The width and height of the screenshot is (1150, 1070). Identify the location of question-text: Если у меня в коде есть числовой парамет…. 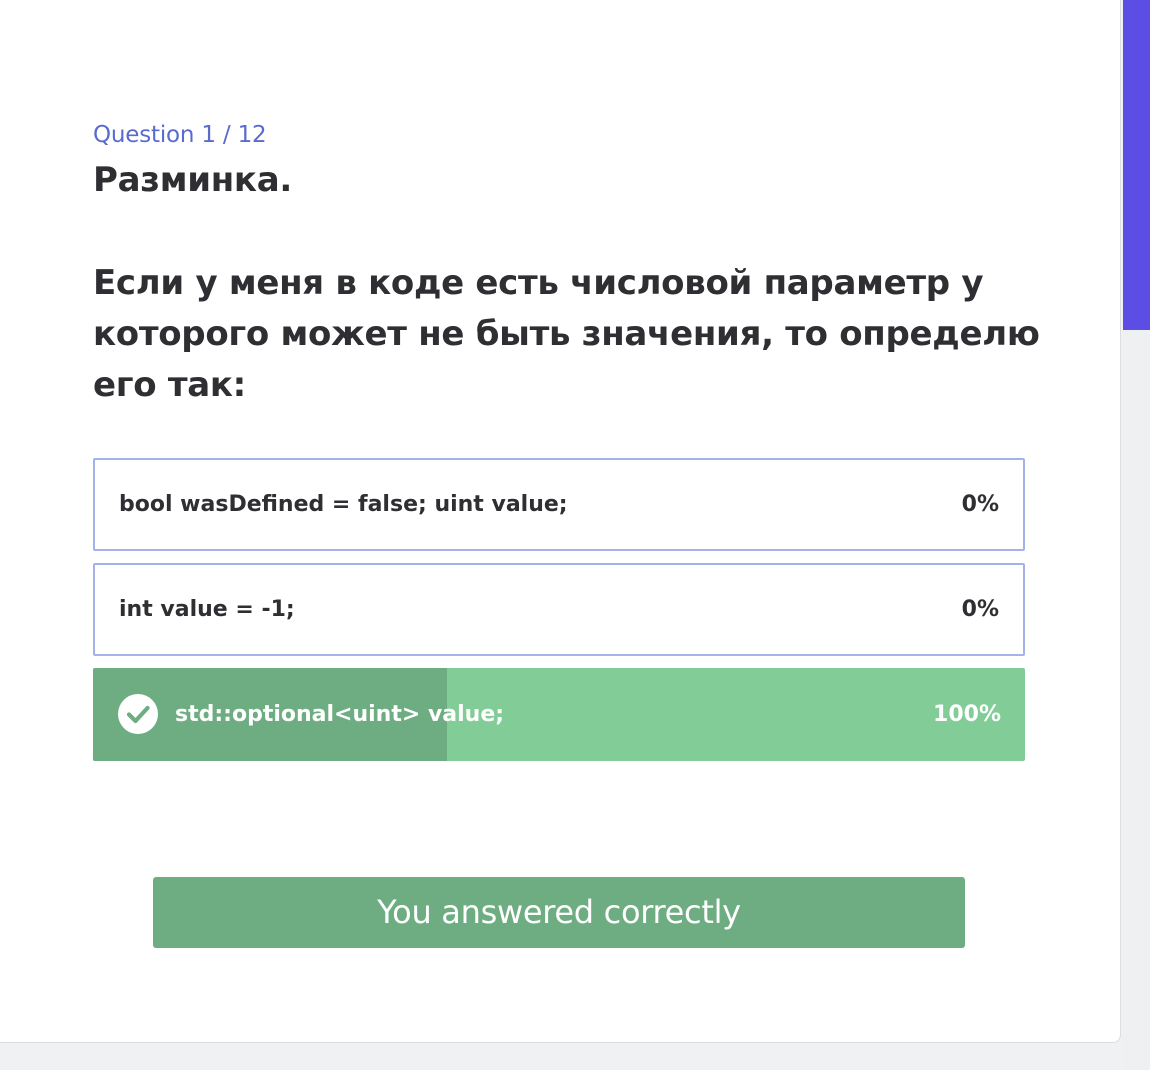
(566, 334).